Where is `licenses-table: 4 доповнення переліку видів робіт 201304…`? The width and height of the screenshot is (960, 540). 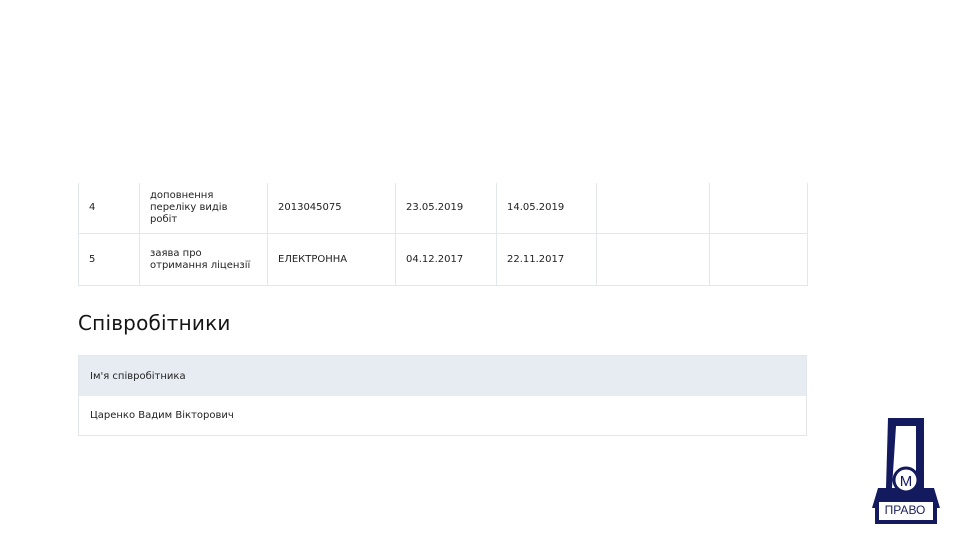 licenses-table: 4 доповнення переліку видів робіт 201304… is located at coordinates (443, 234).